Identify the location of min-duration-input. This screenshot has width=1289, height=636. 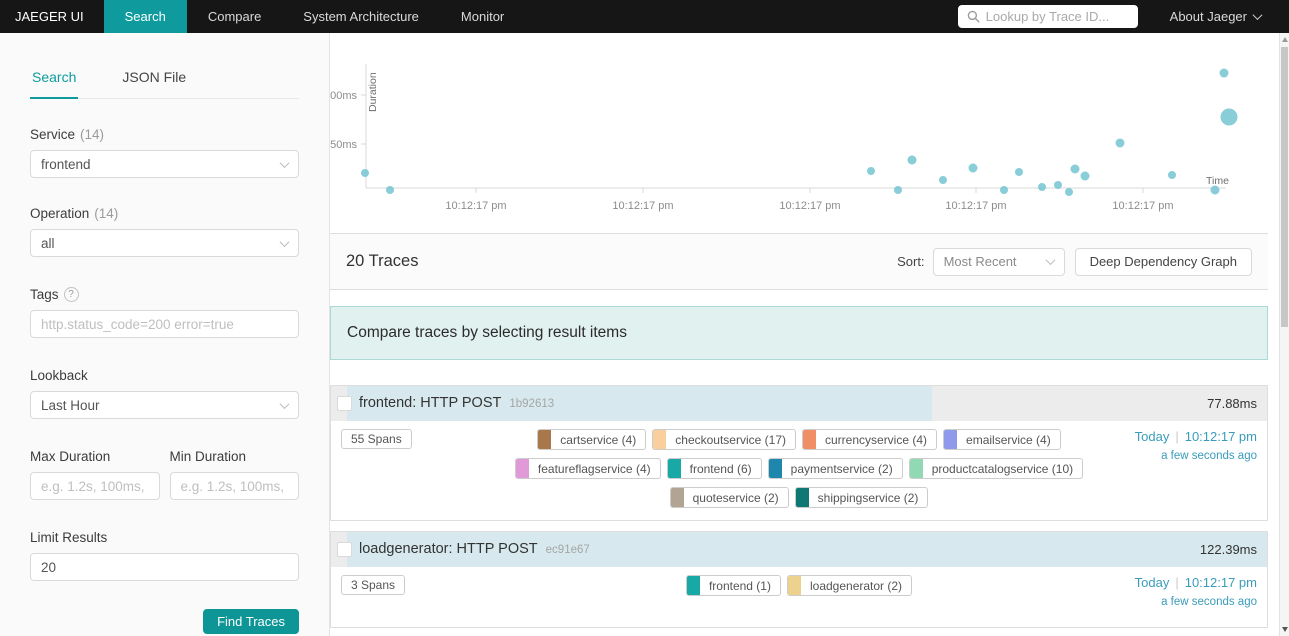
(234, 486).